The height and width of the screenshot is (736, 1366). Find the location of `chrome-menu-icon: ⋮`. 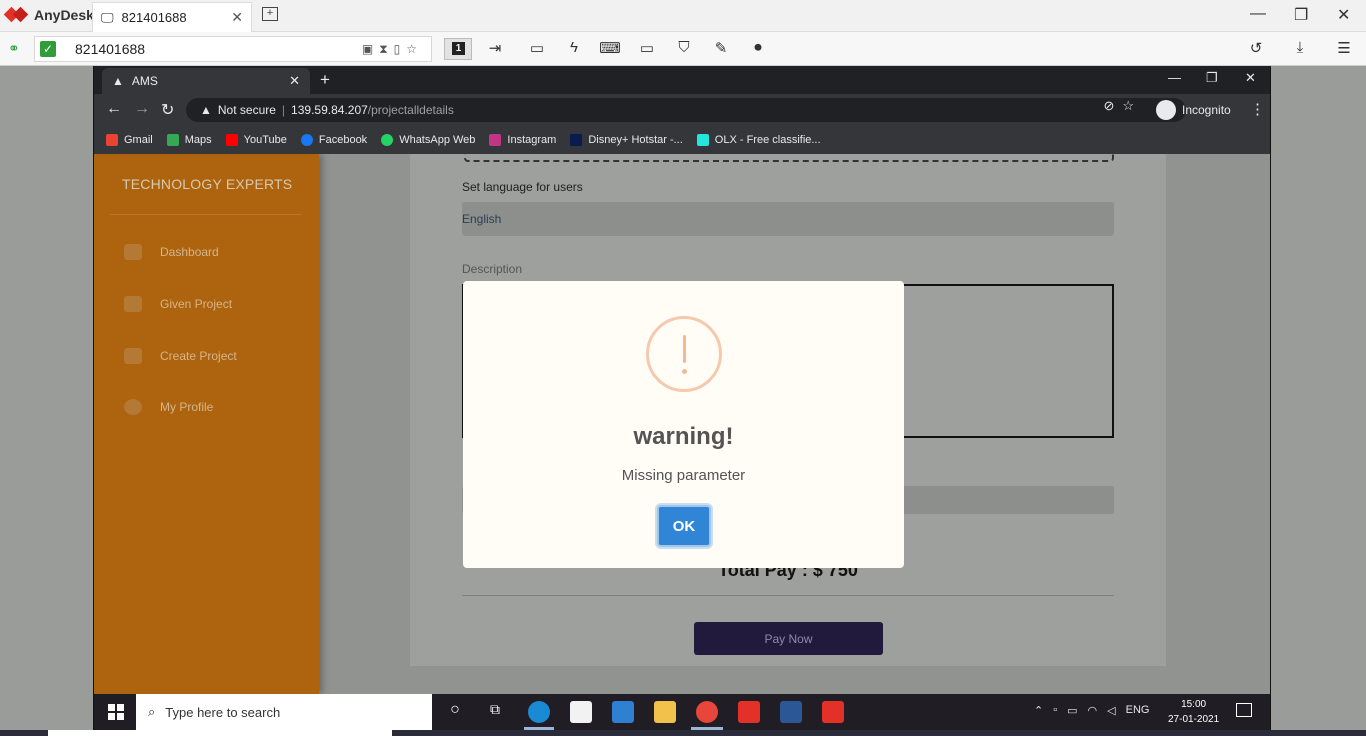

chrome-menu-icon: ⋮ is located at coordinates (1257, 109).